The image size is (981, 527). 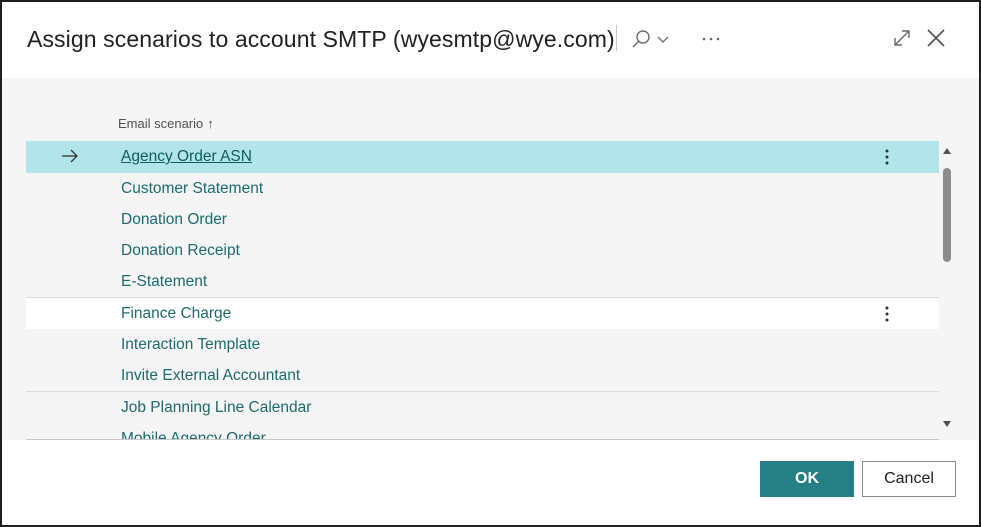 I want to click on row-label: Finance Charge, so click(x=176, y=314).